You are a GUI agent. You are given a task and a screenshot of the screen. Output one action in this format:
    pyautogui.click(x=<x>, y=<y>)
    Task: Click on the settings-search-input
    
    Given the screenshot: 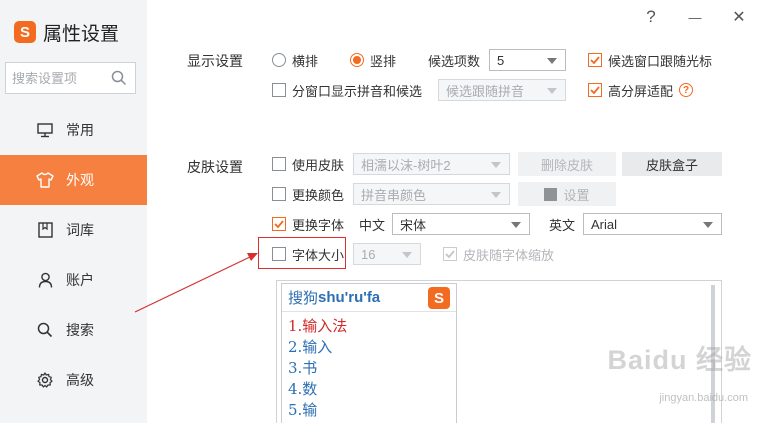 What is the action you would take?
    pyautogui.click(x=60, y=78)
    